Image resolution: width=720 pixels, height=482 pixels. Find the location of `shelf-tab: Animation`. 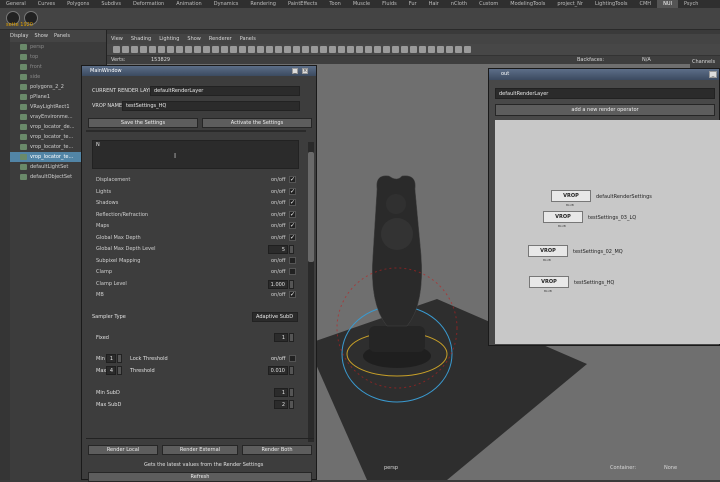

shelf-tab: Animation is located at coordinates (189, 4).